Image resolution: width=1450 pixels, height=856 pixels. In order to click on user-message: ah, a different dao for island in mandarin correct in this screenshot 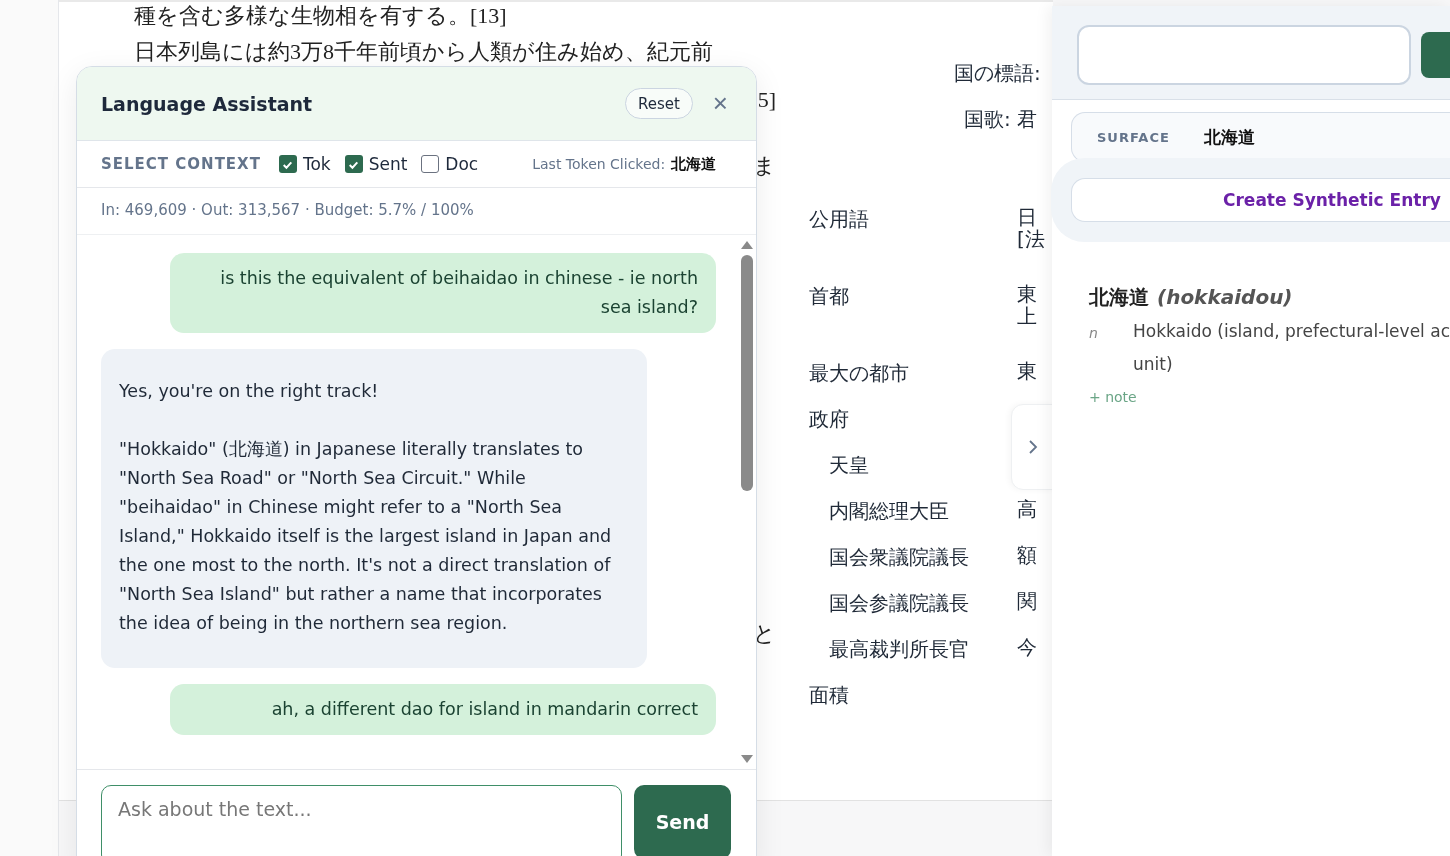, I will do `click(443, 709)`.